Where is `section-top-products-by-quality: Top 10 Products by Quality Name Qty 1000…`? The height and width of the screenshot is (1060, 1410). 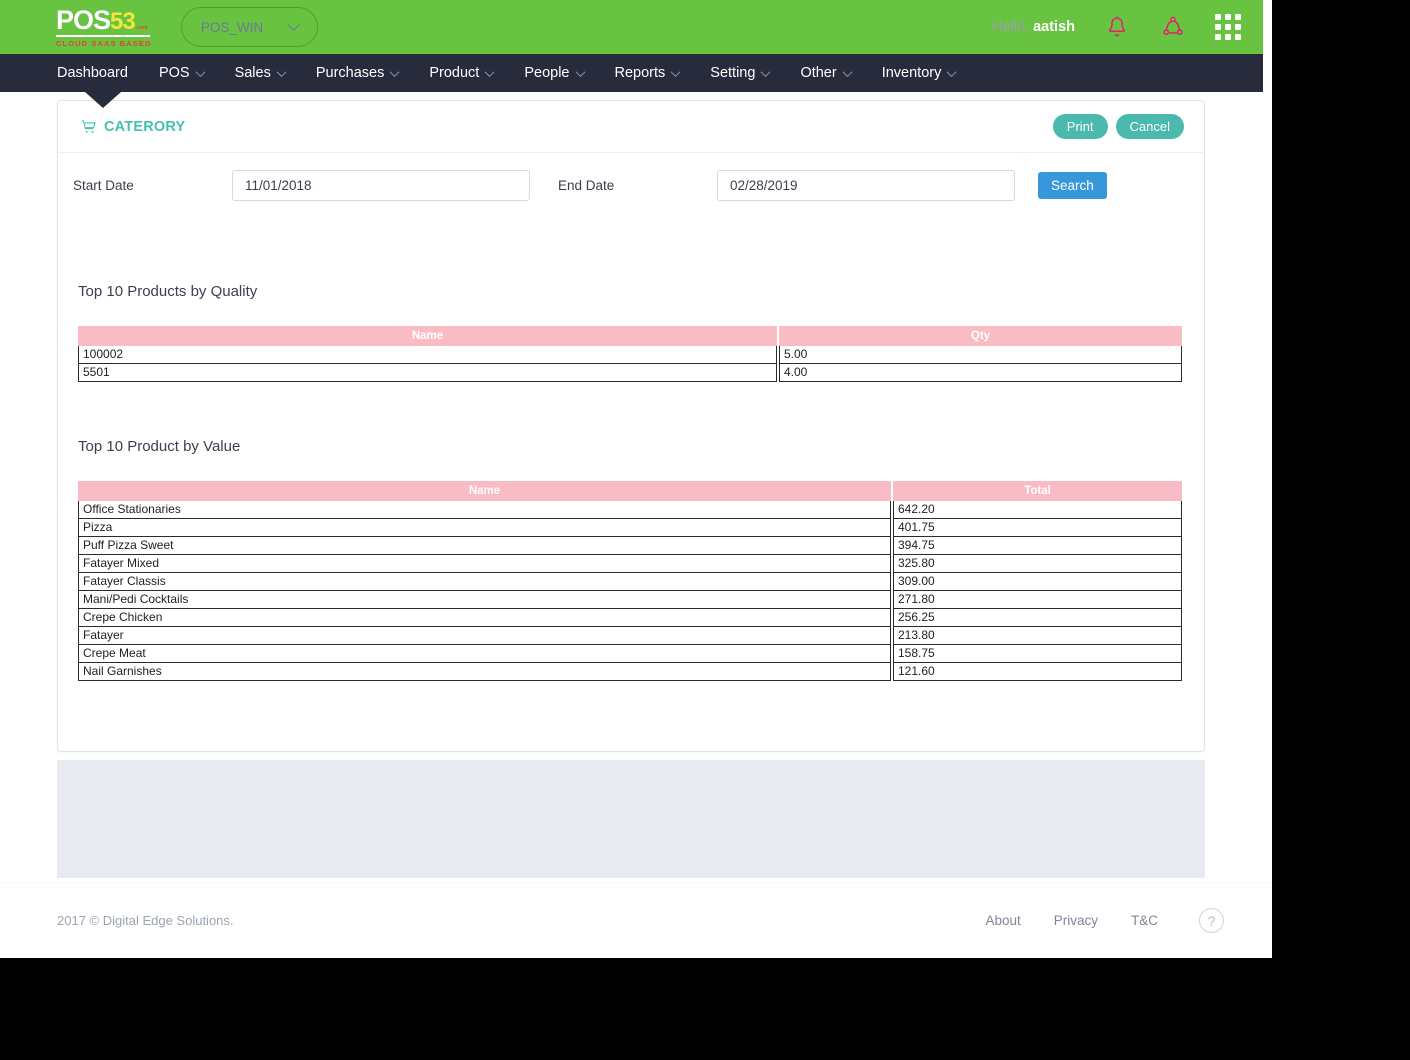 section-top-products-by-quality: Top 10 Products by Quality Name Qty 1000… is located at coordinates (630, 332).